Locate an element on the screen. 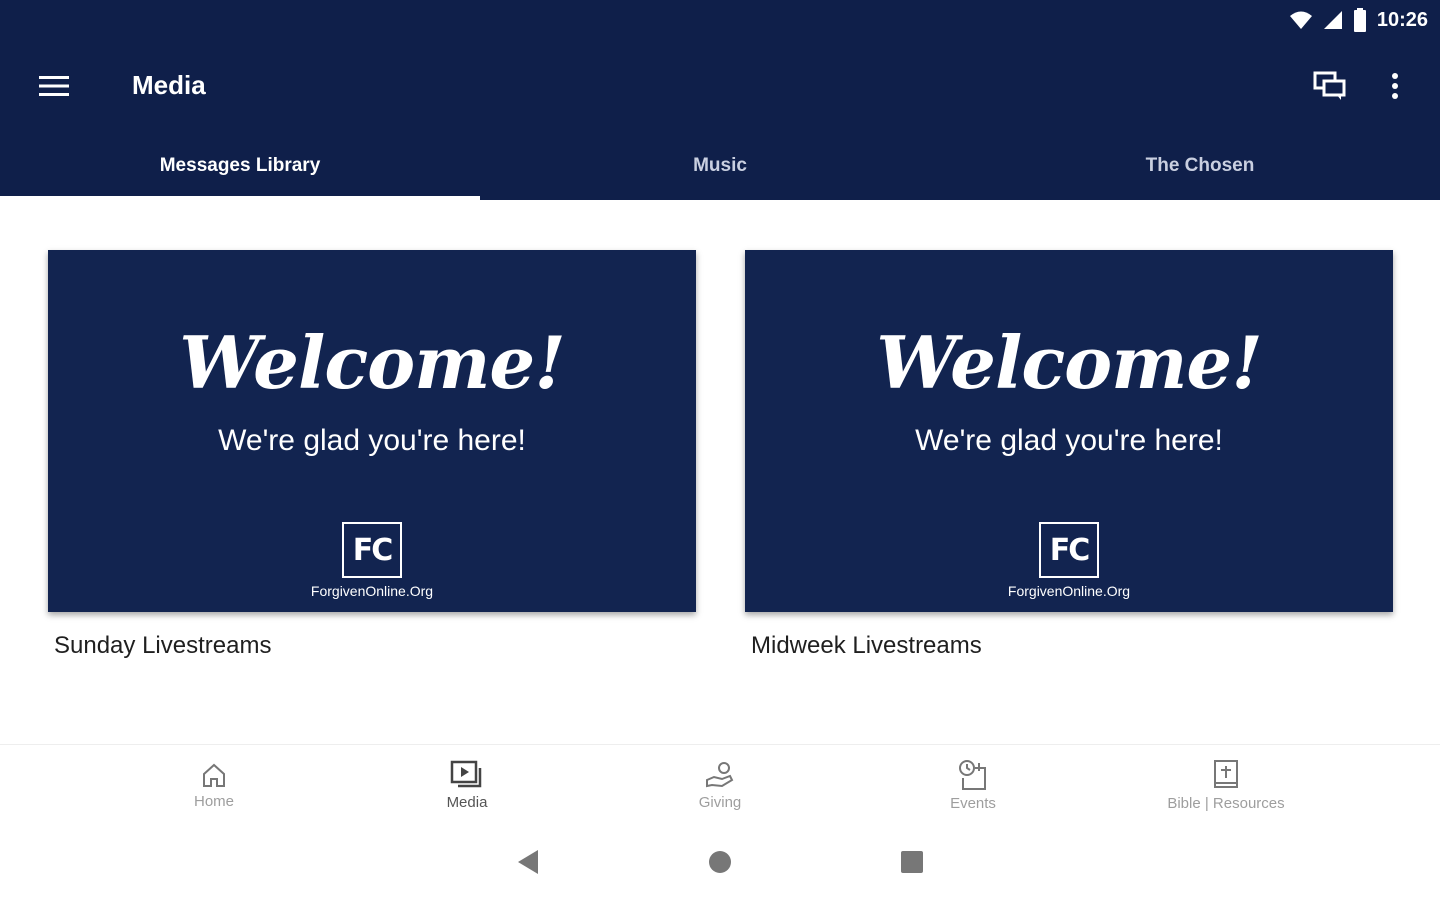  tab-bar: Messages Library Music The Chosen is located at coordinates (720, 166).